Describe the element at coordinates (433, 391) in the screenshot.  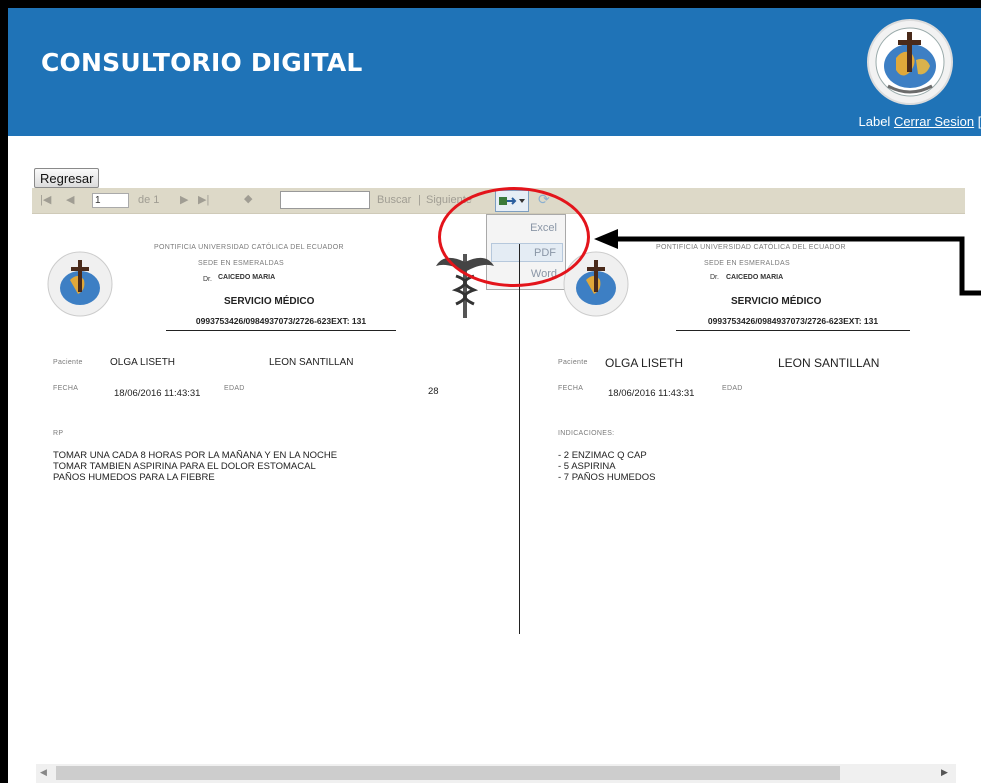
I see `age-value: 28` at that location.